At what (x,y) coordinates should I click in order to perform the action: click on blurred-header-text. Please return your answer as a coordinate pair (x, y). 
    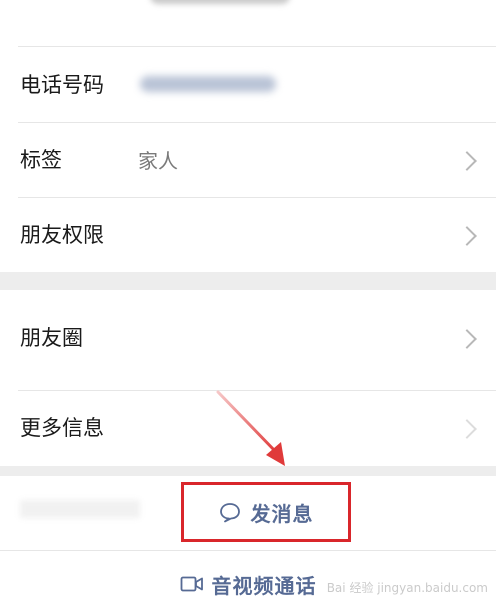
    Looking at the image, I should click on (220, 2).